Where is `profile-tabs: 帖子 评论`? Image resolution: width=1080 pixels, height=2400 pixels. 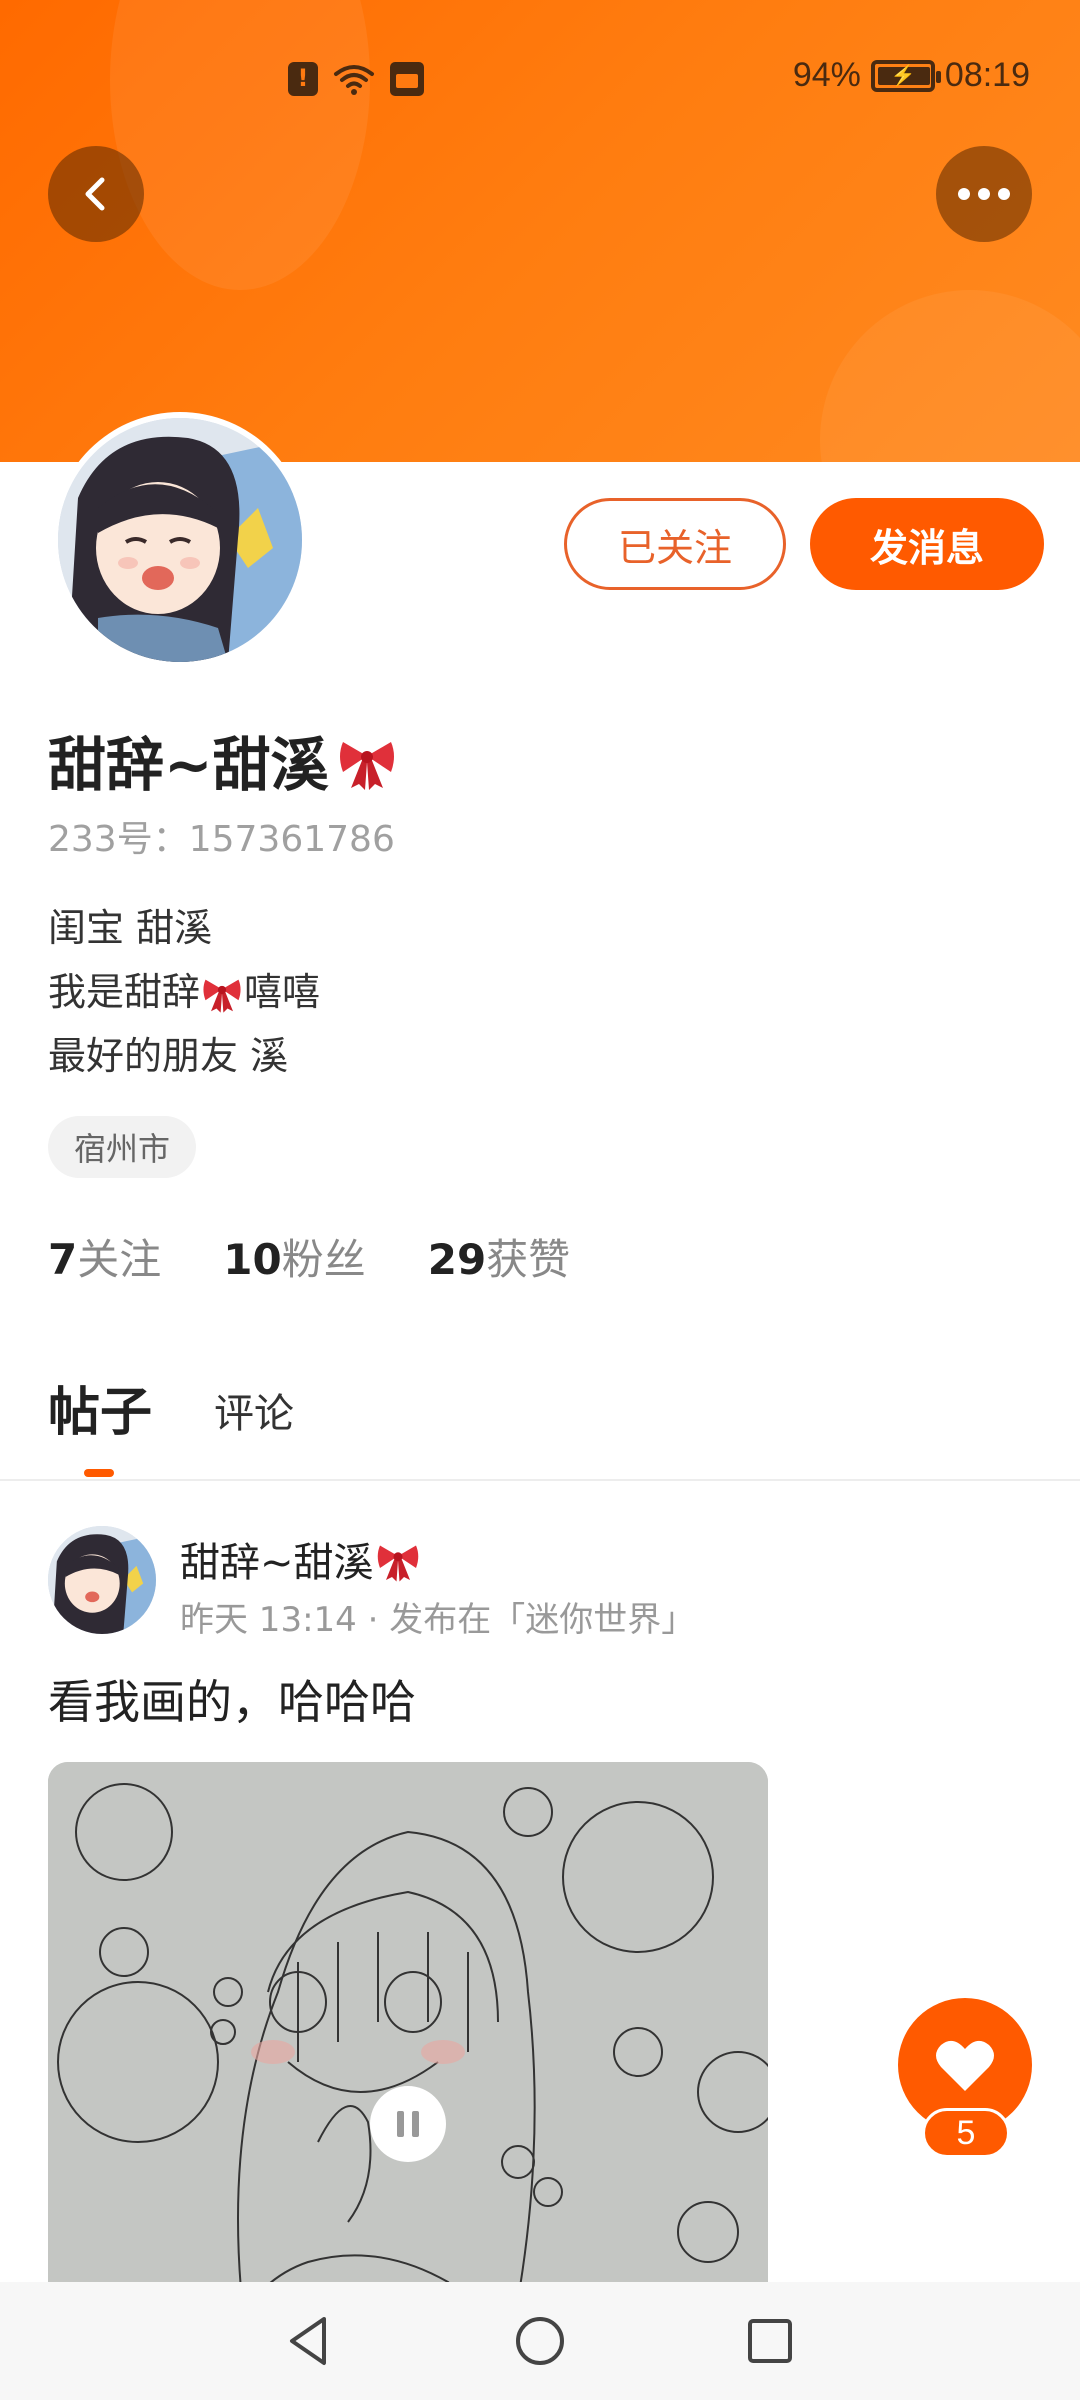
profile-tabs: 帖子 评论 is located at coordinates (171, 1407).